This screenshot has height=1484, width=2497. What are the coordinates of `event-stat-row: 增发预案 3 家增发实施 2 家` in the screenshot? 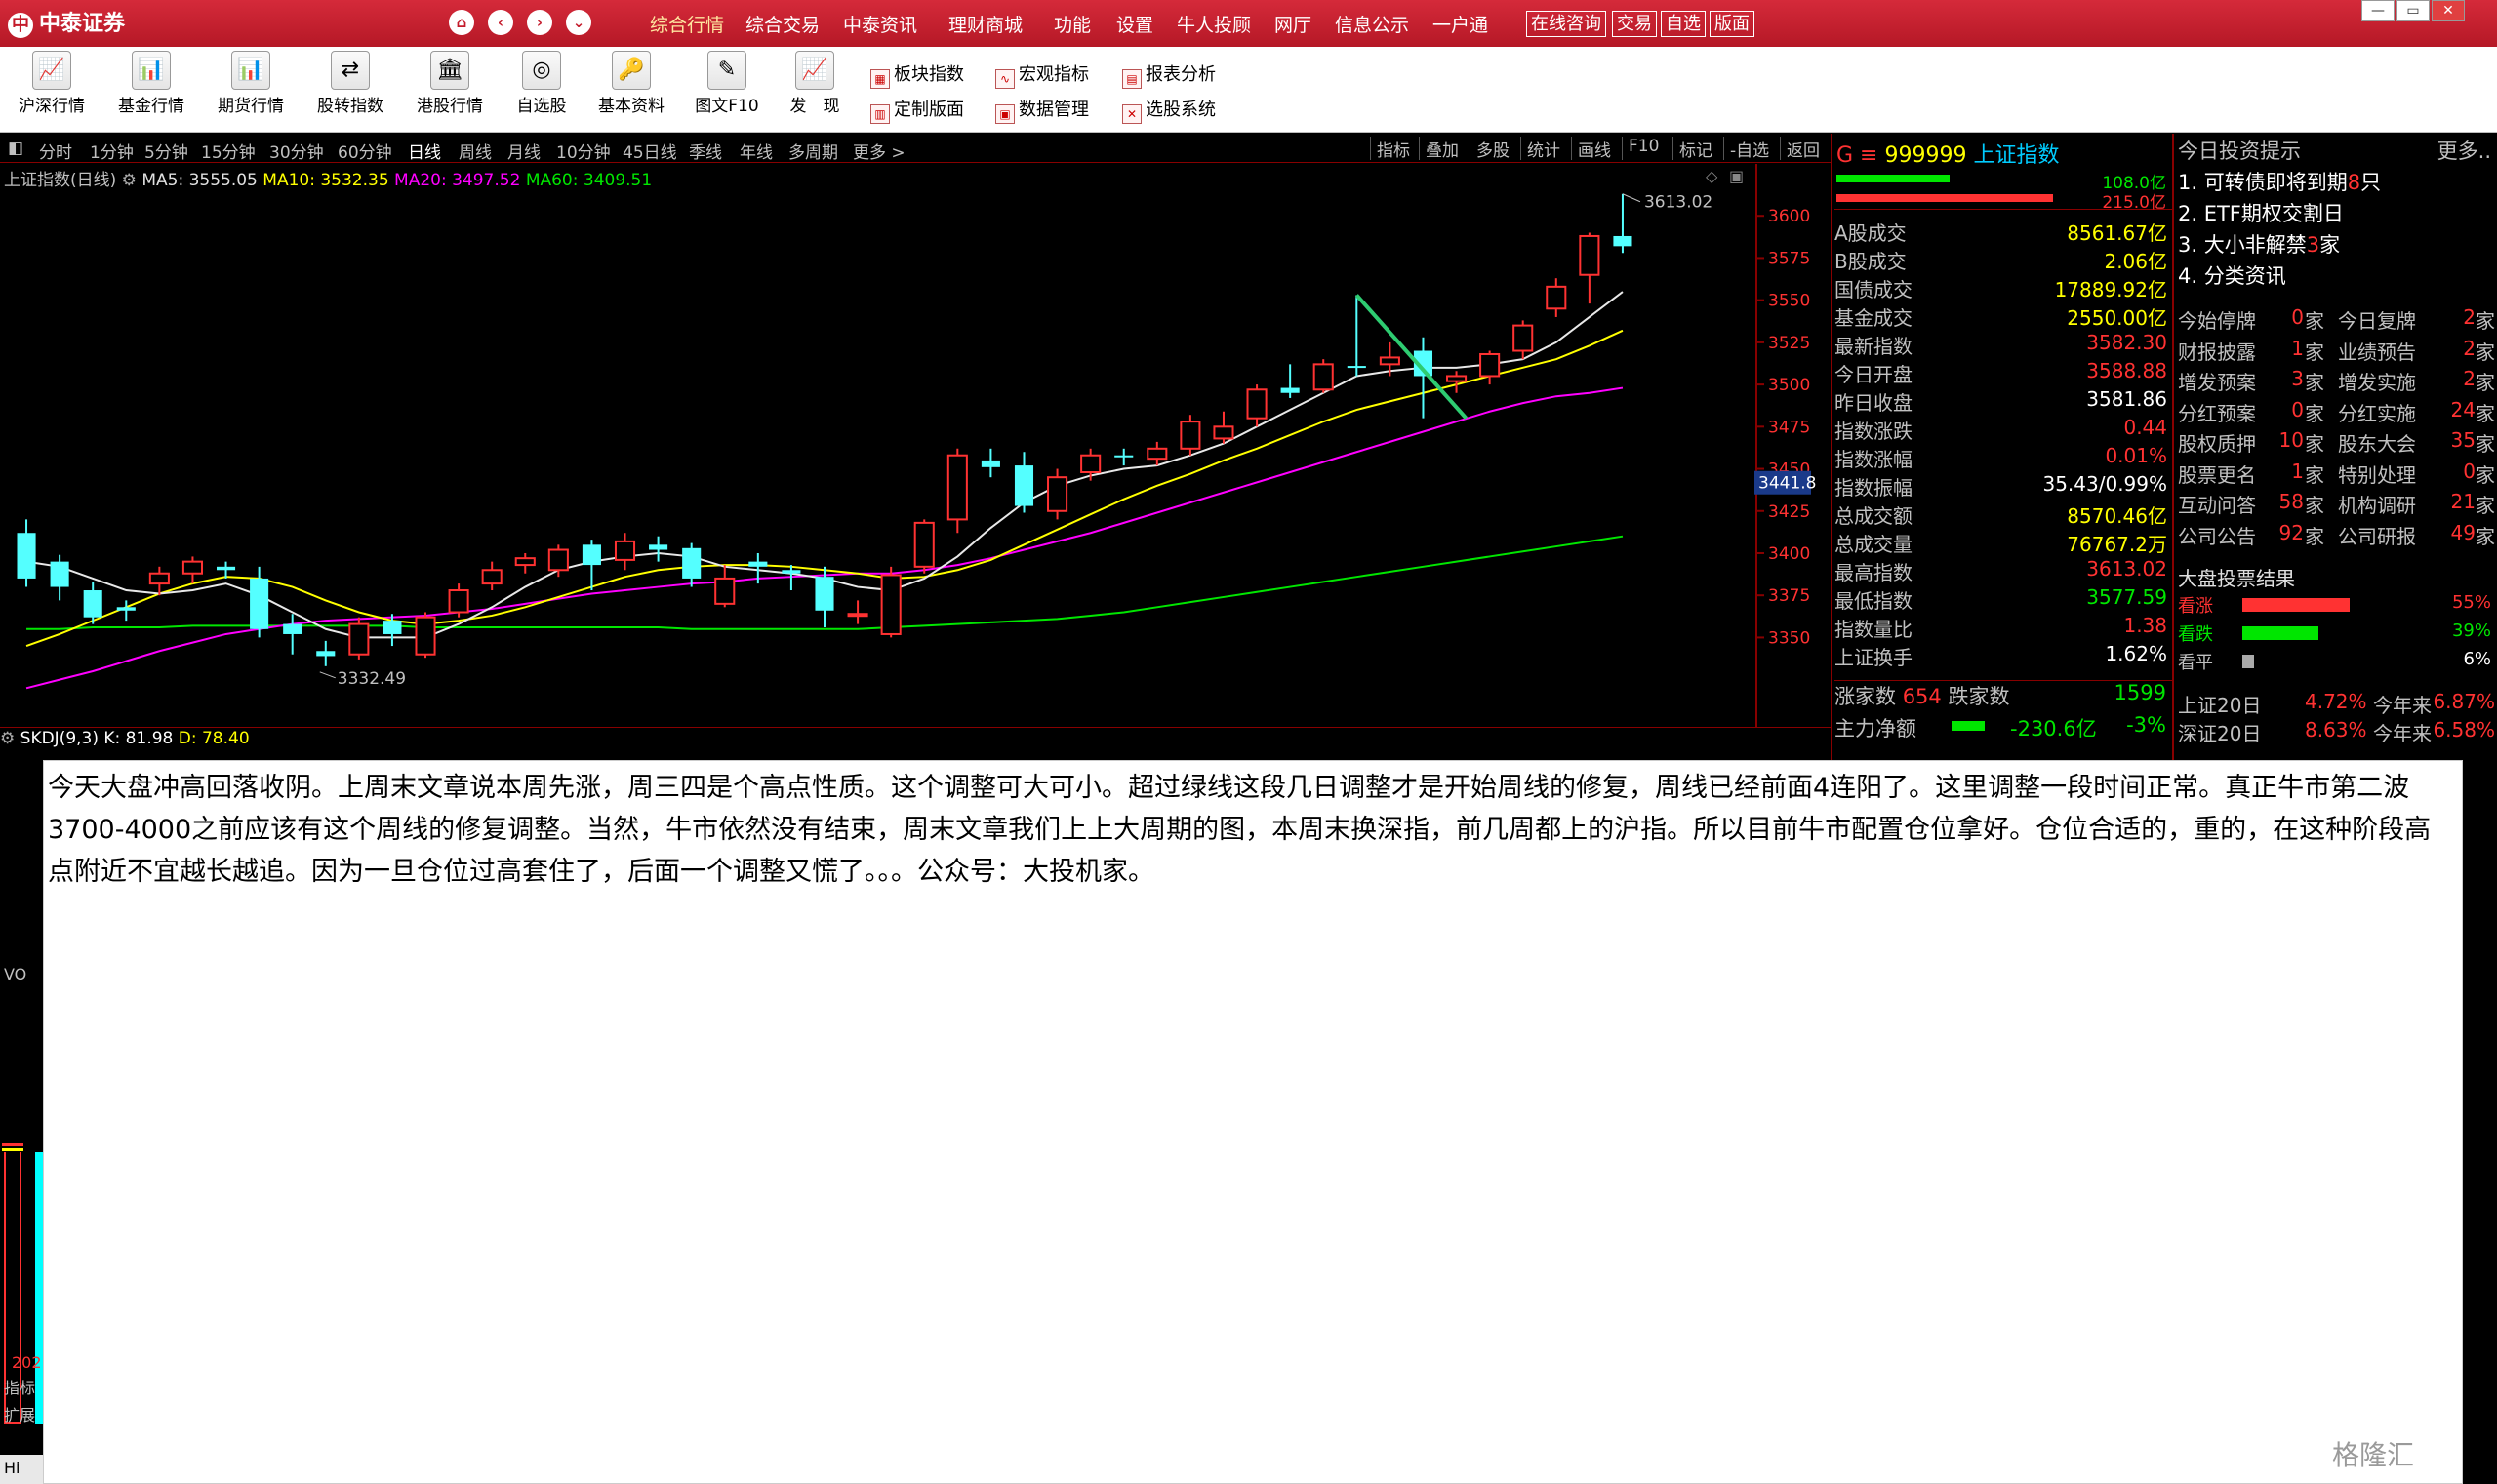 It's located at (2336, 381).